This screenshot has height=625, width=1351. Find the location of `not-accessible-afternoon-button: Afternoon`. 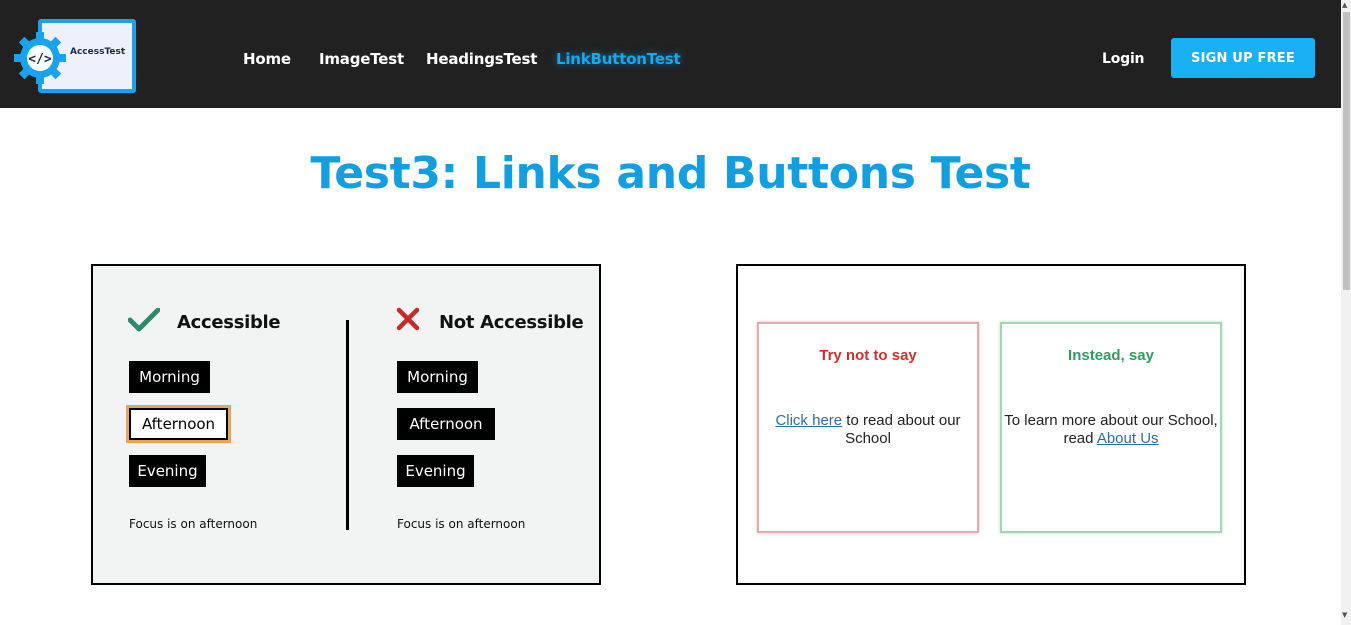

not-accessible-afternoon-button: Afternoon is located at coordinates (446, 424).